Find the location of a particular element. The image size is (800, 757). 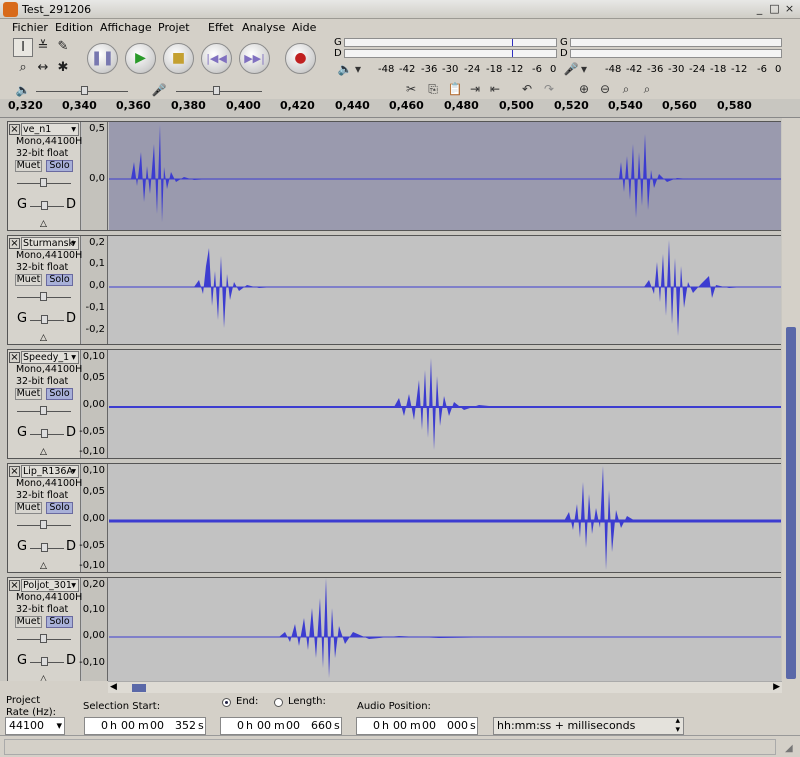

menu-fichier: Fichier is located at coordinates (30, 27).